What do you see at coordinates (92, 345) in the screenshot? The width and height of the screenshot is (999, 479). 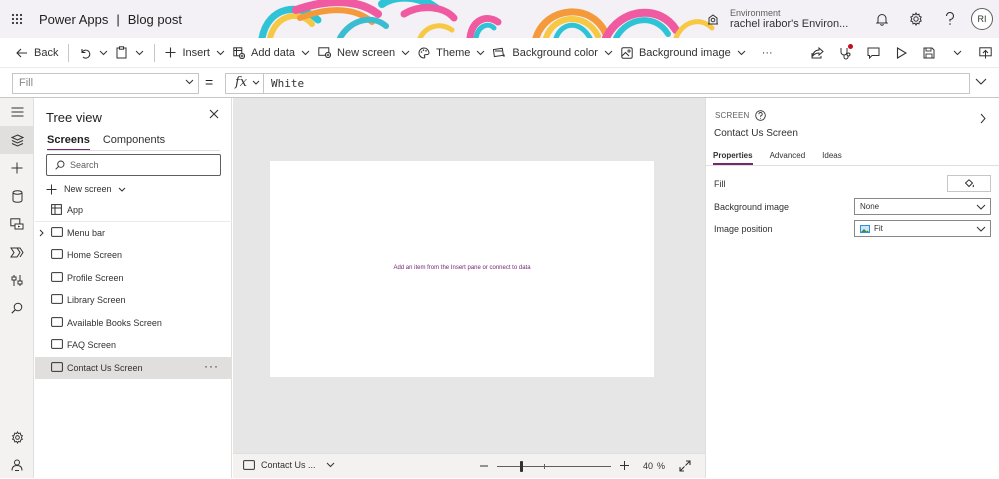 I see `tree-item-label: FAQ Screen` at bounding box center [92, 345].